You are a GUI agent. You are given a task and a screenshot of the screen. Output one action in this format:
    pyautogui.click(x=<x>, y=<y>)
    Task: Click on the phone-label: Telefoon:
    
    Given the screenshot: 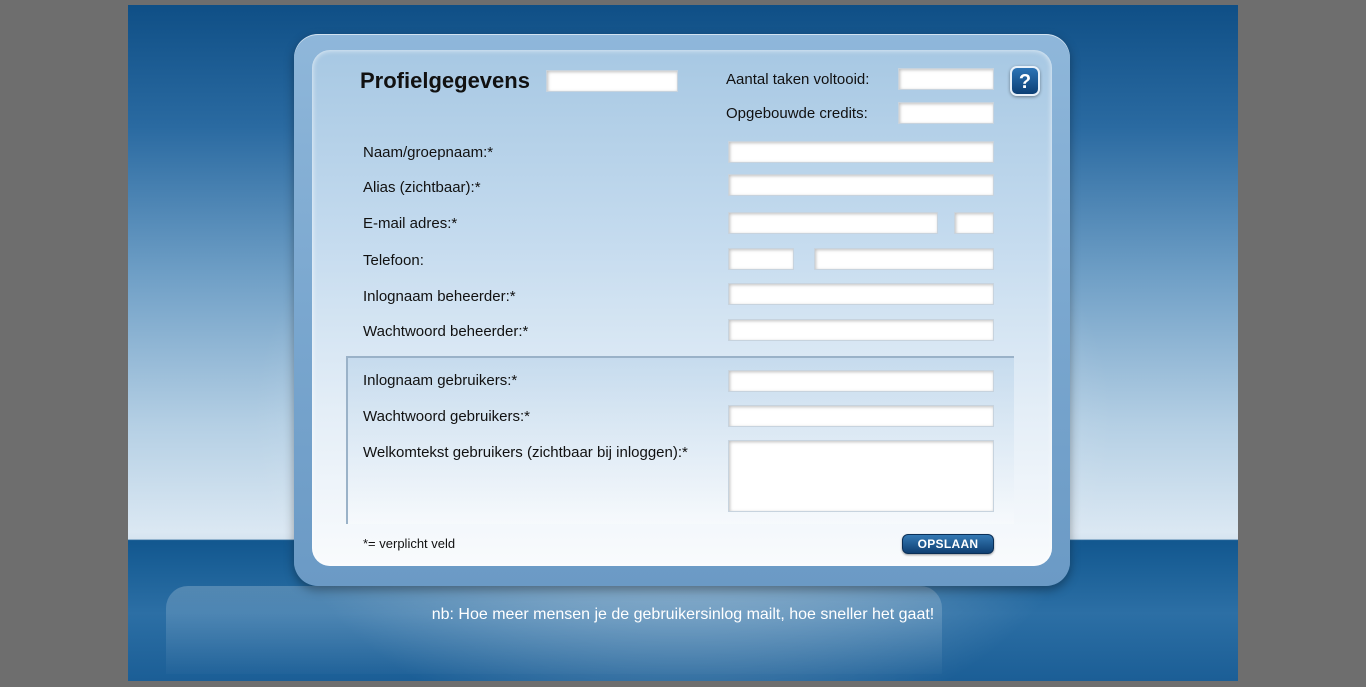 What is the action you would take?
    pyautogui.click(x=393, y=260)
    